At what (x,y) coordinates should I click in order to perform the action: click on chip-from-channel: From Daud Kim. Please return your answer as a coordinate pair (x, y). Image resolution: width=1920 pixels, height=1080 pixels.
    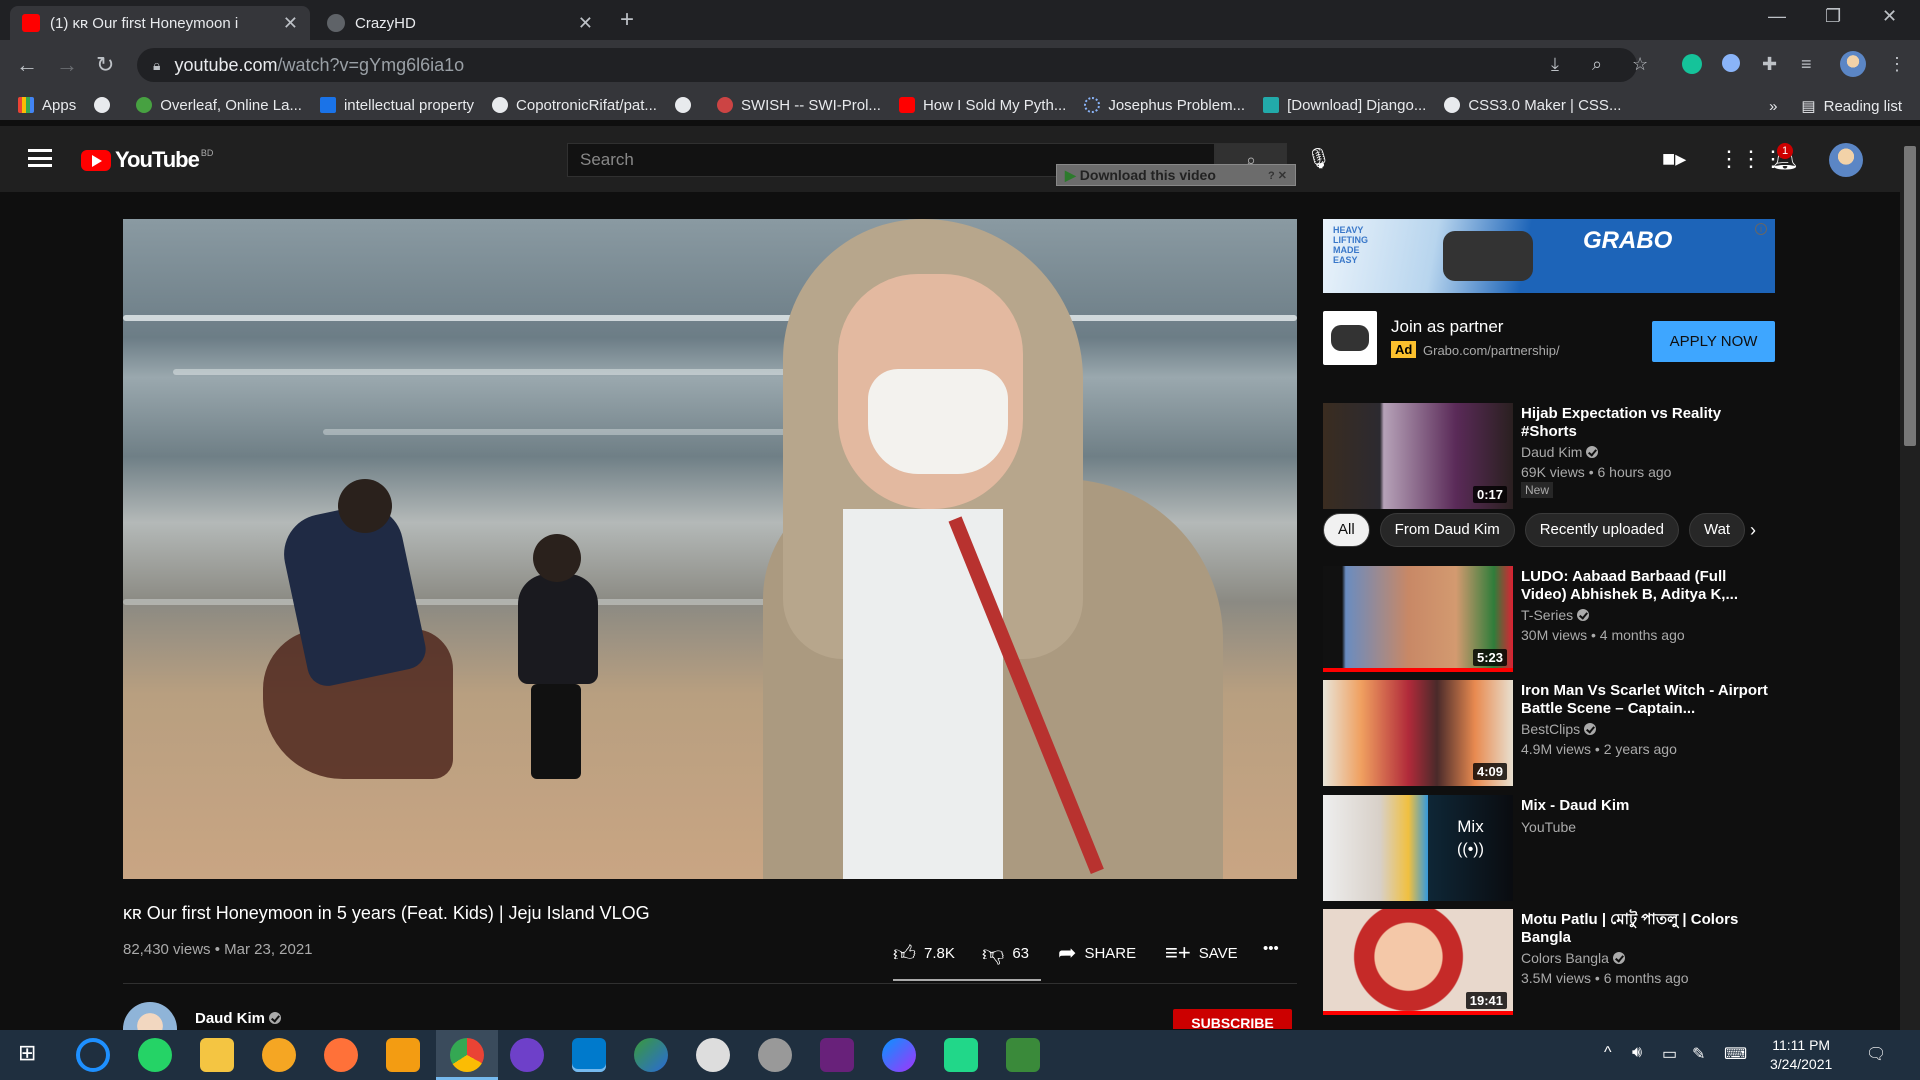
    Looking at the image, I should click on (1447, 530).